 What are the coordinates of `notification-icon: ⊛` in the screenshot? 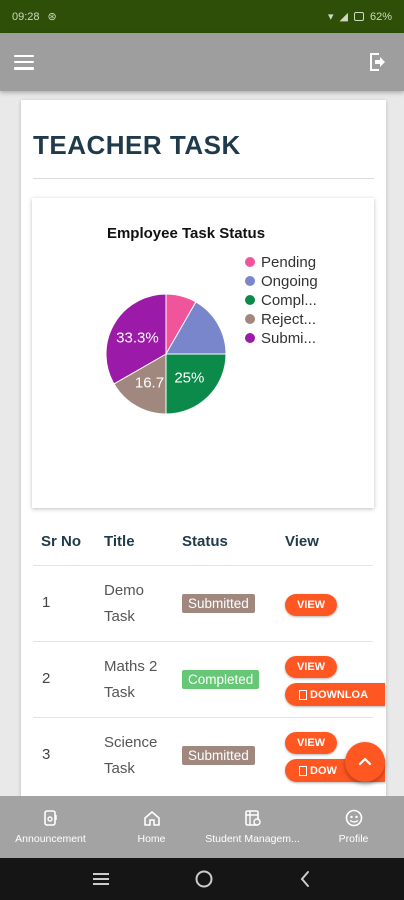 It's located at (52, 17).